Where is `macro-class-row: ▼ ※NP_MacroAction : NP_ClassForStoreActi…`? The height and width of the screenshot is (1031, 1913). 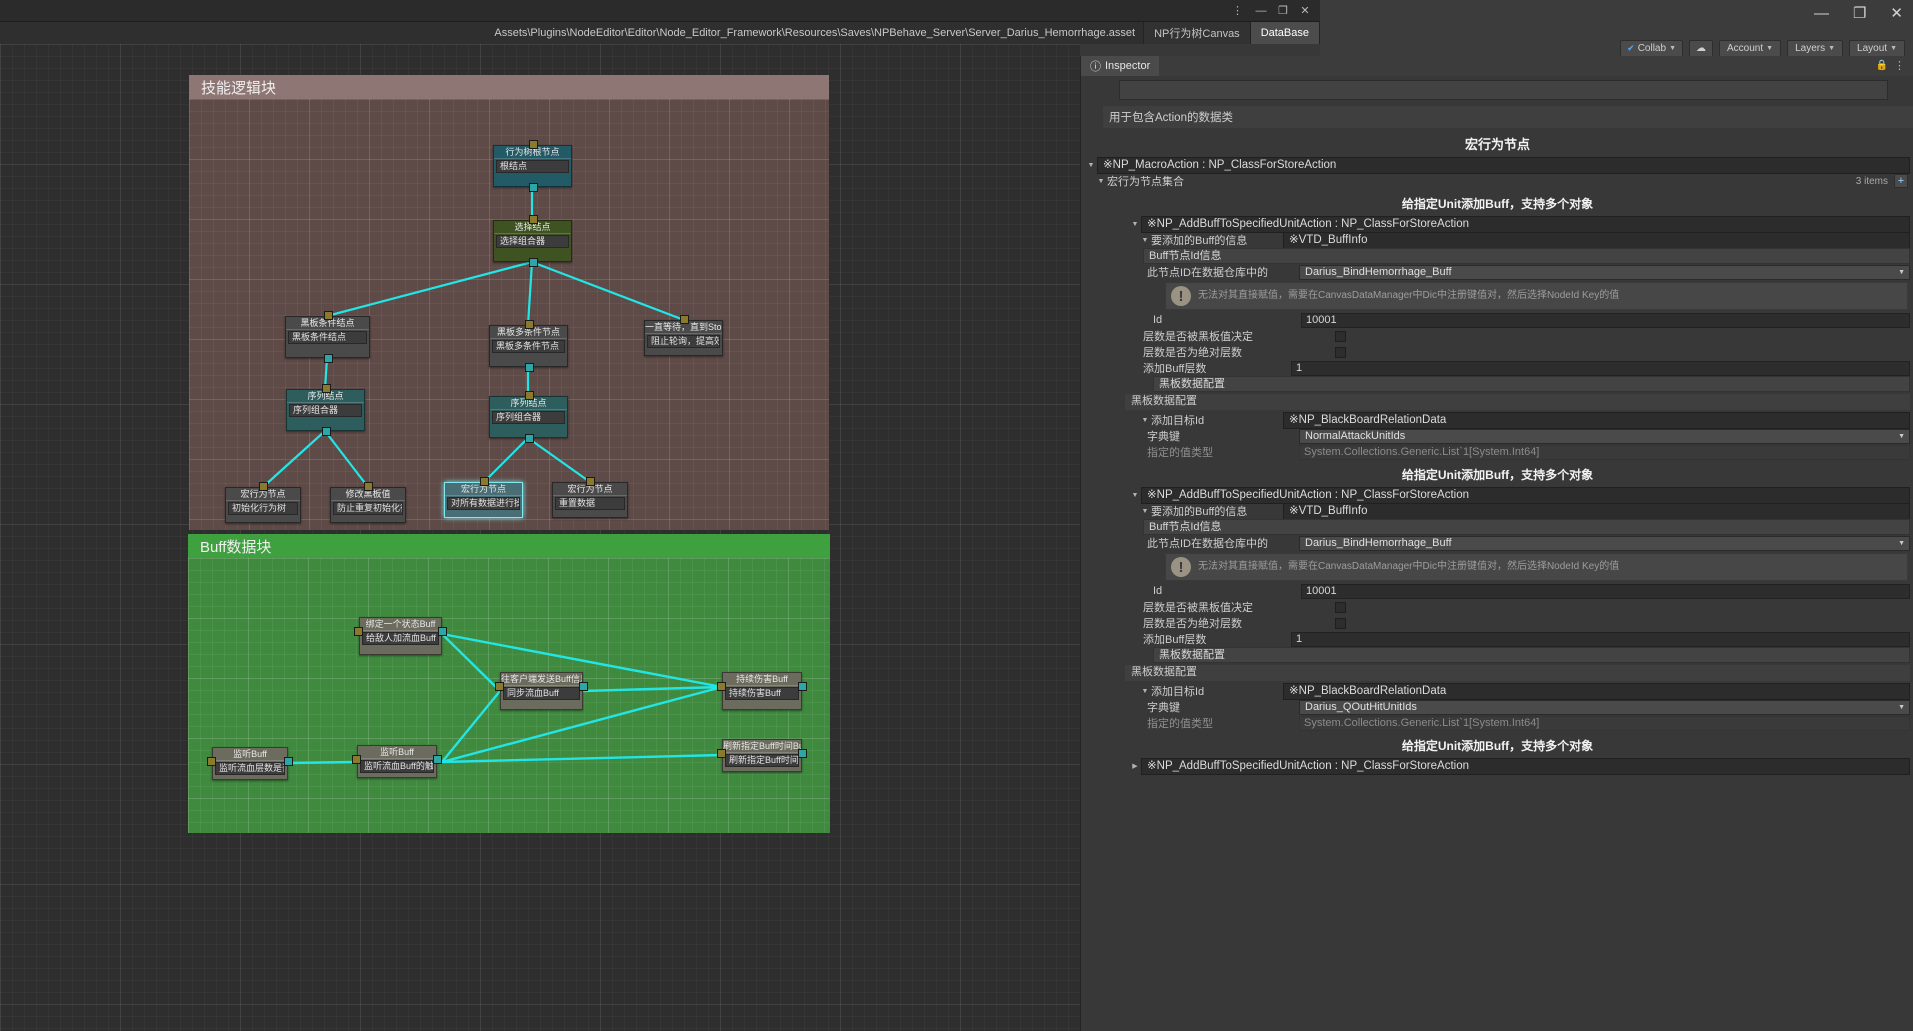
macro-class-row: ▼ ※NP_MacroAction : NP_ClassForStoreActi… is located at coordinates (1497, 165).